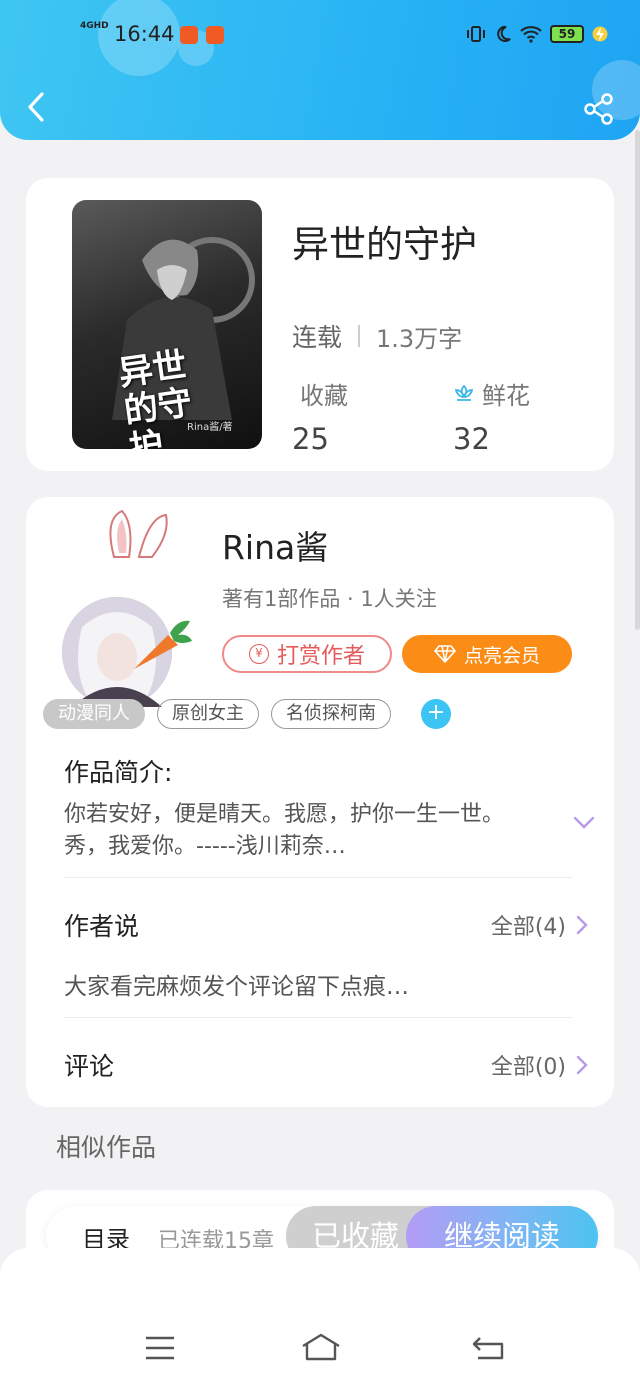 This screenshot has height=1387, width=640. What do you see at coordinates (476, 34) in the screenshot?
I see `vibrate-icon` at bounding box center [476, 34].